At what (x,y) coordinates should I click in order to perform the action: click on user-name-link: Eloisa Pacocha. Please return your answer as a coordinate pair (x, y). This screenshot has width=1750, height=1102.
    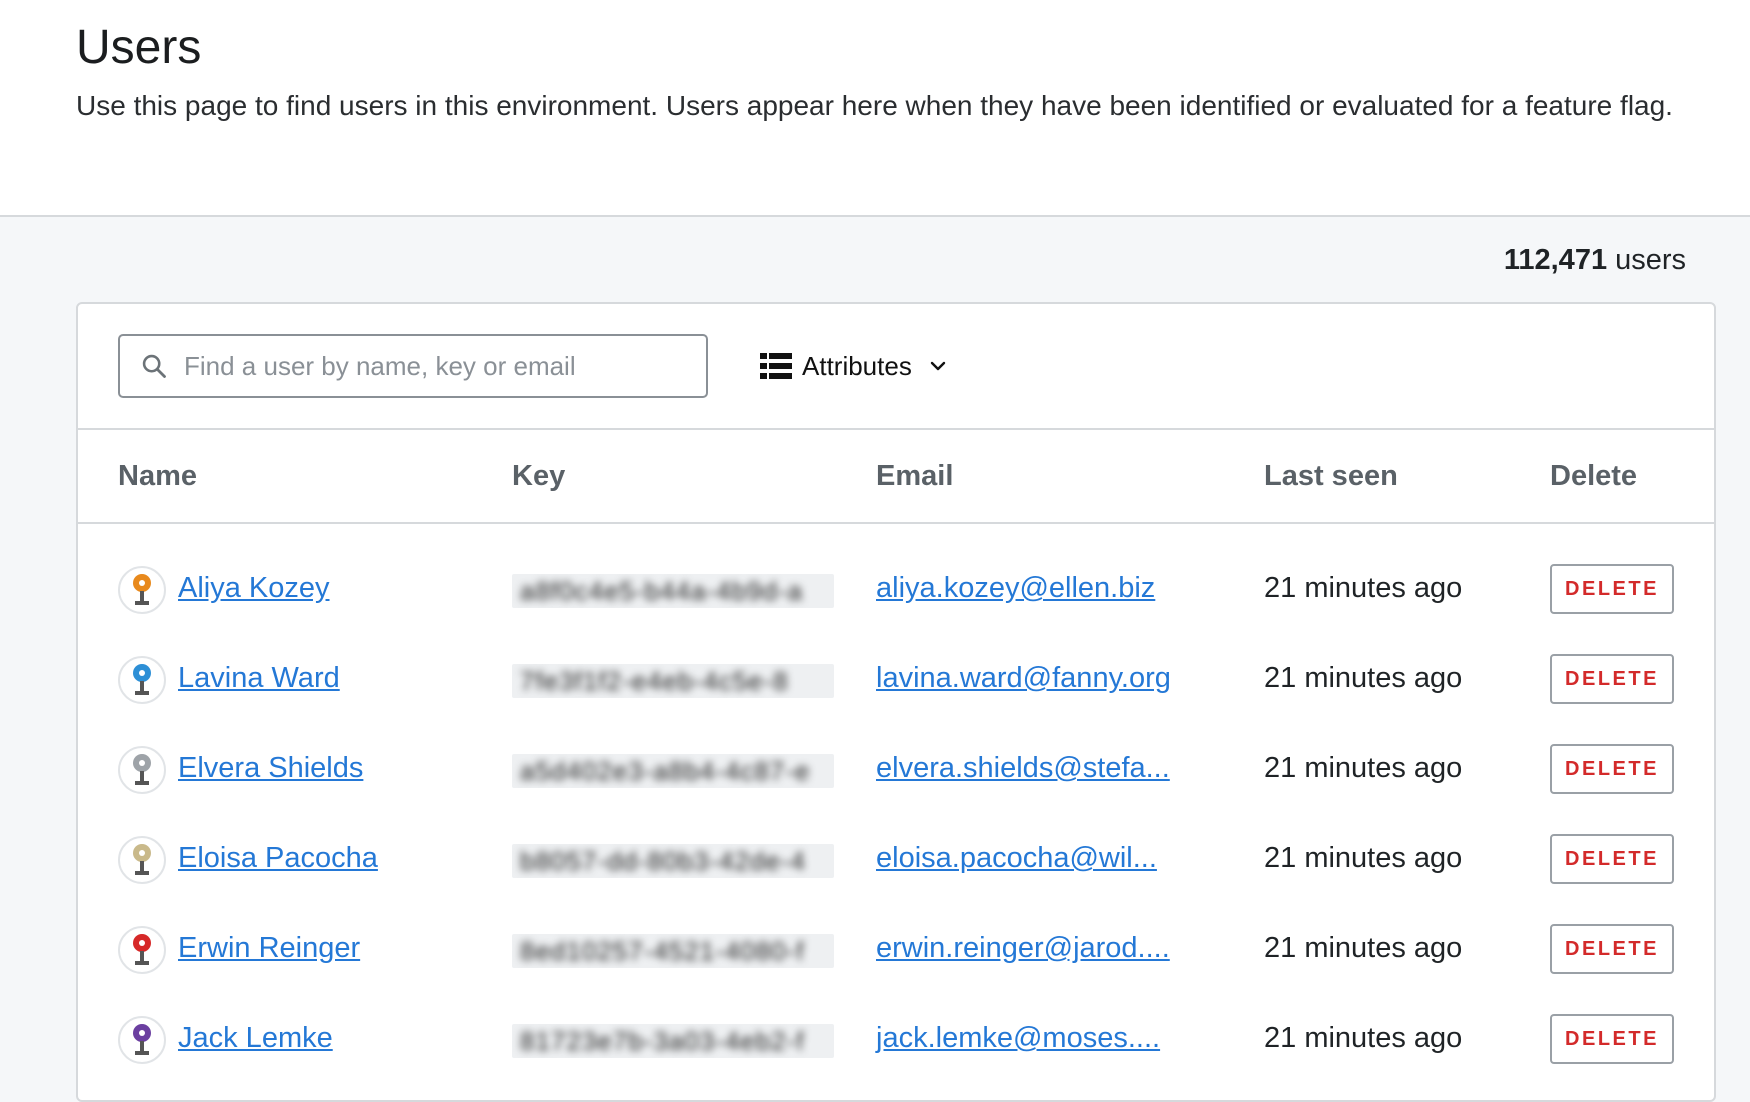
    Looking at the image, I should click on (278, 858).